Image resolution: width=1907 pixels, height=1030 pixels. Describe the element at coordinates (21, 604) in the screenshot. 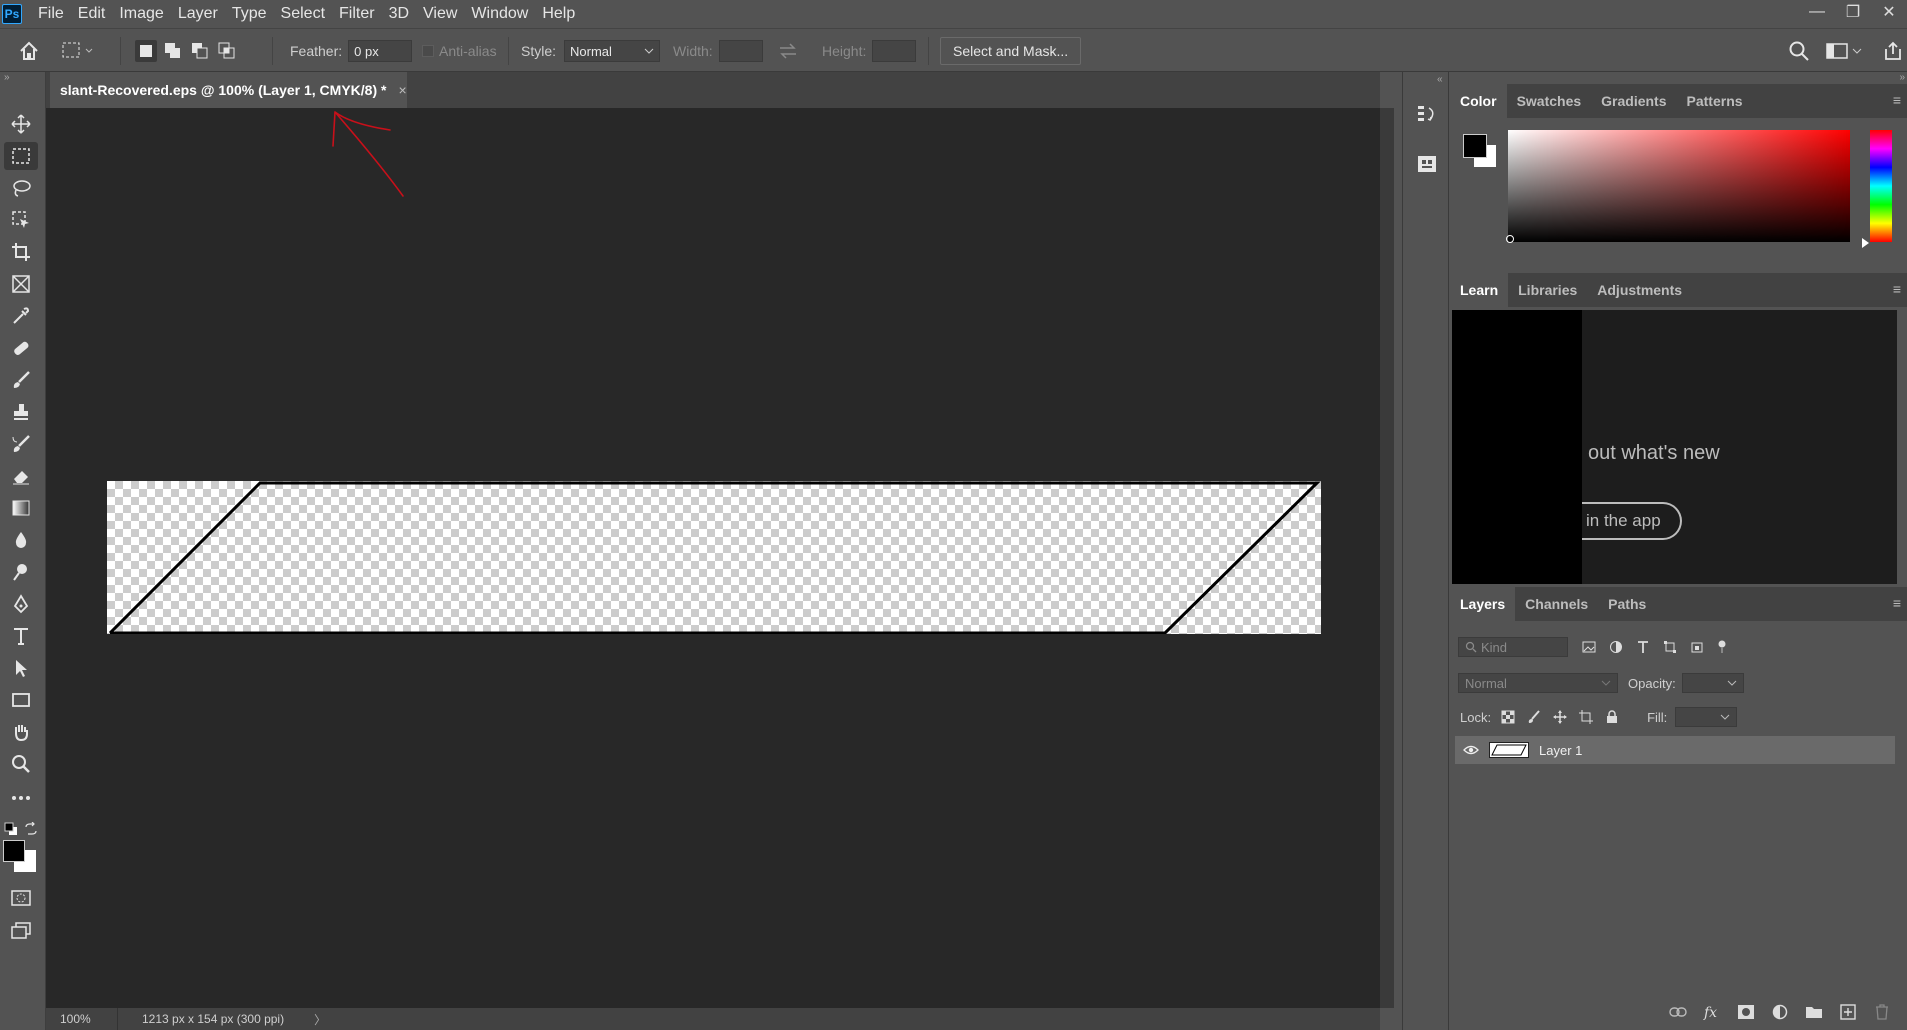

I see `pen-tool` at that location.